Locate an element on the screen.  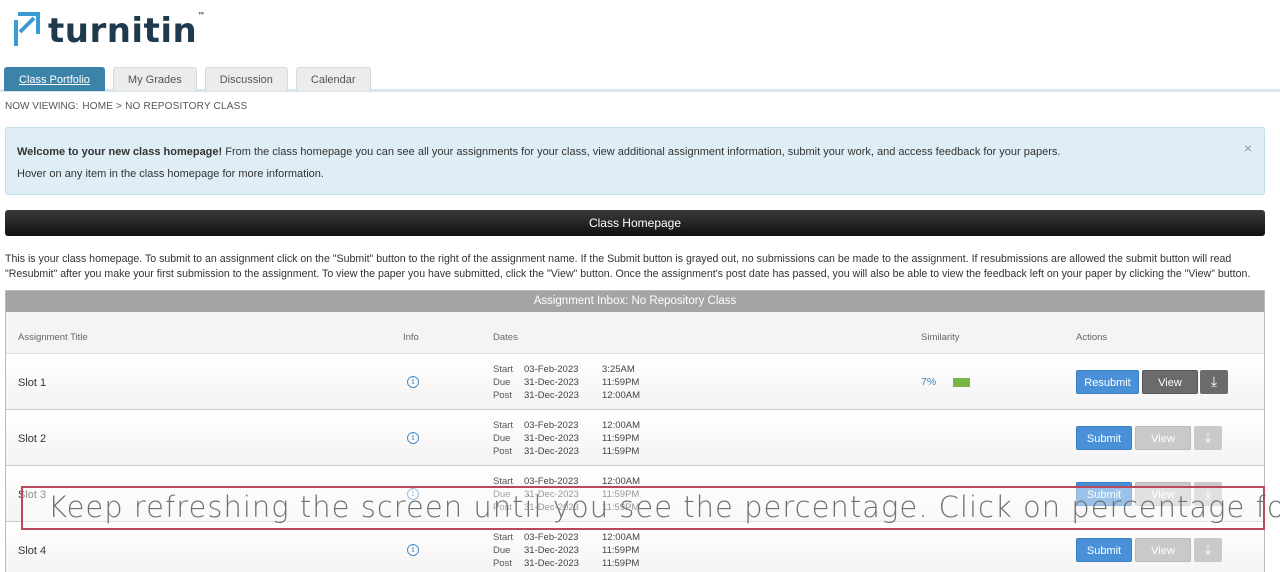
header-similarity: Similarity is located at coordinates (940, 337).